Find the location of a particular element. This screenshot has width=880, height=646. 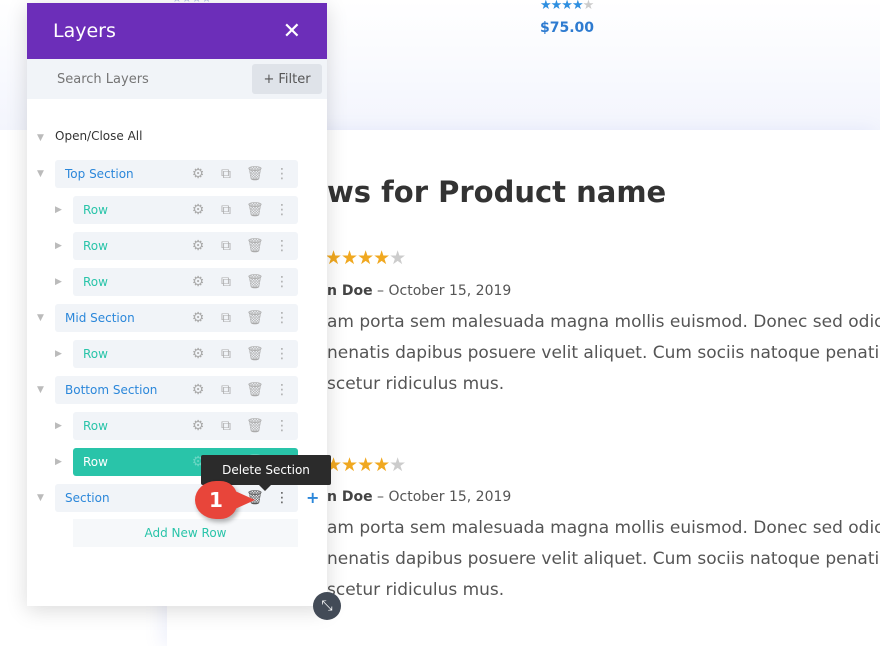

plus-icon: + is located at coordinates (269, 79).